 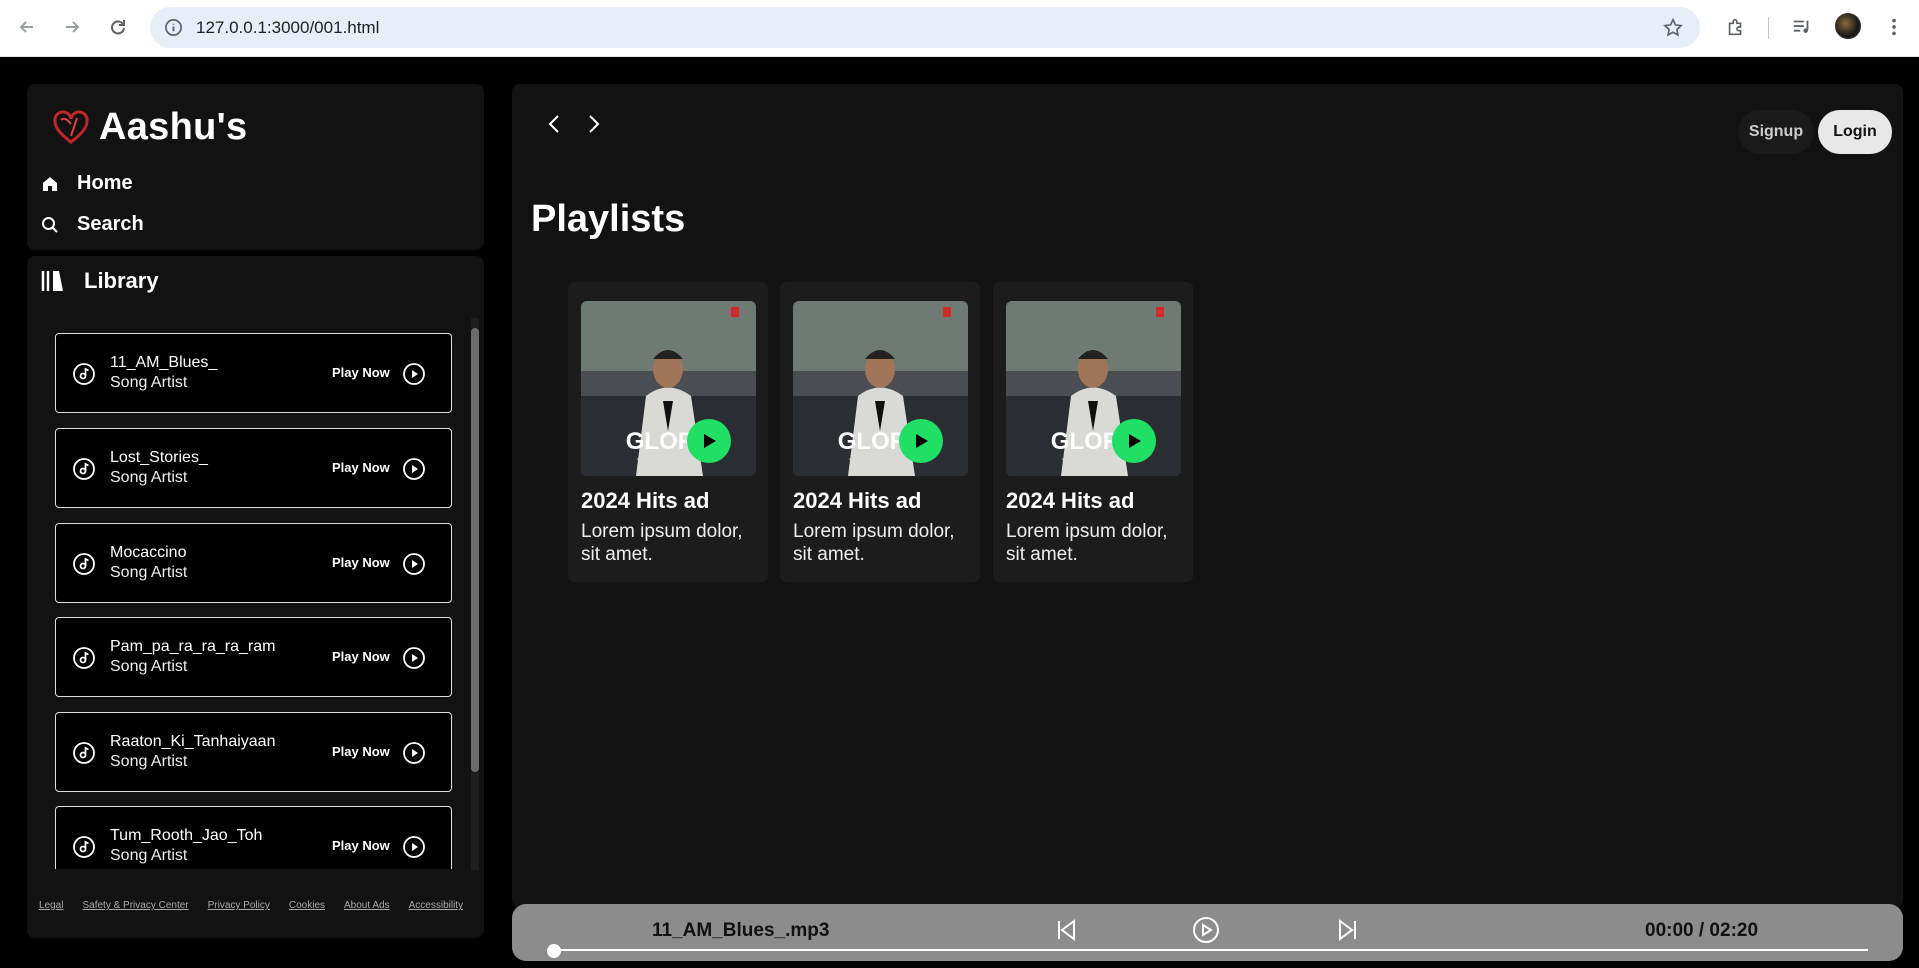 I want to click on footer-link-accessibility: Accessibility, so click(x=436, y=905).